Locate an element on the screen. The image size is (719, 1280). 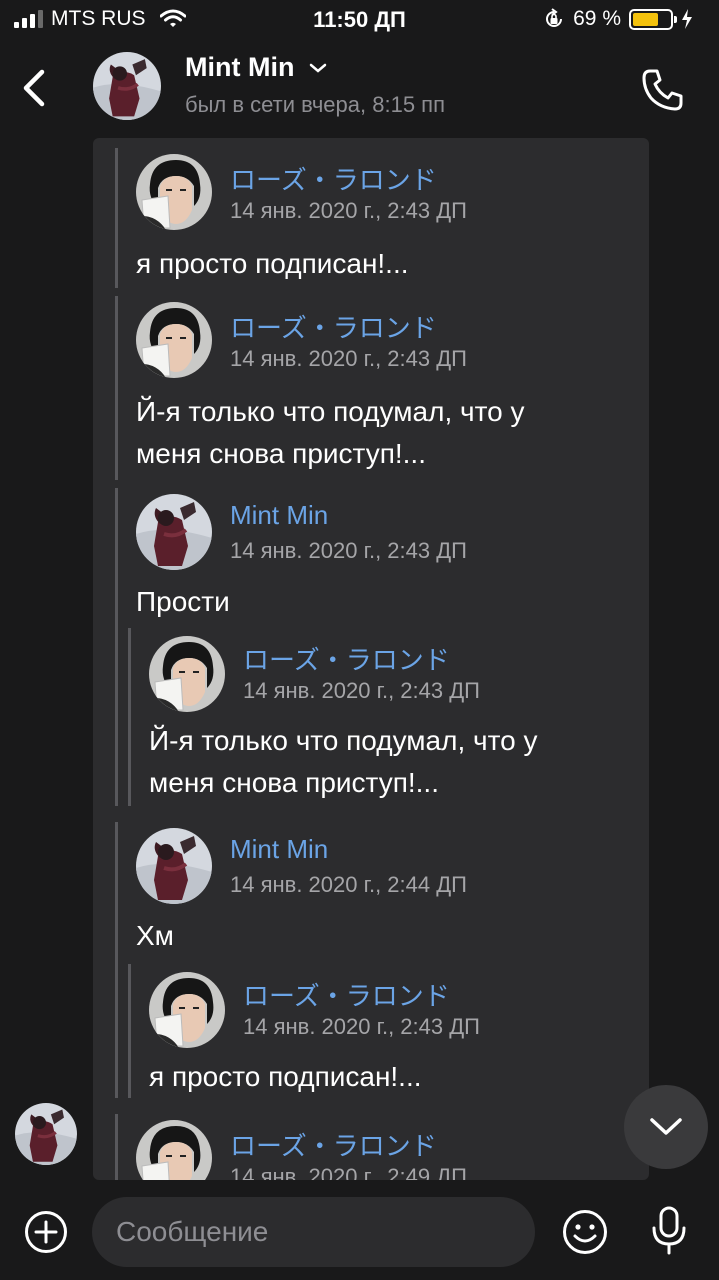
attach-button is located at coordinates (46, 1232).